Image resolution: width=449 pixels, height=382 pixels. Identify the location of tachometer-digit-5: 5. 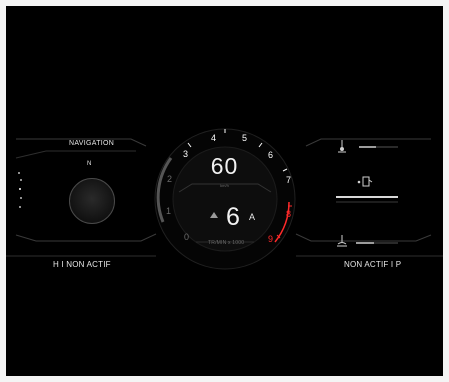
(245, 138).